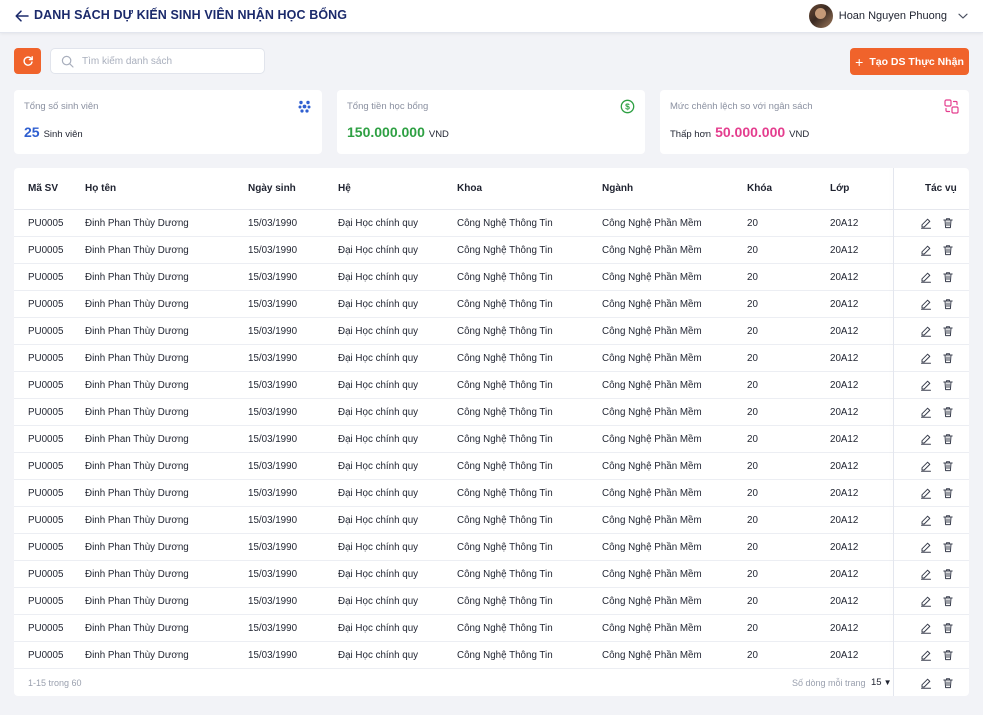 The width and height of the screenshot is (983, 715). I want to click on col-header-lop: Lớp, so click(839, 188).